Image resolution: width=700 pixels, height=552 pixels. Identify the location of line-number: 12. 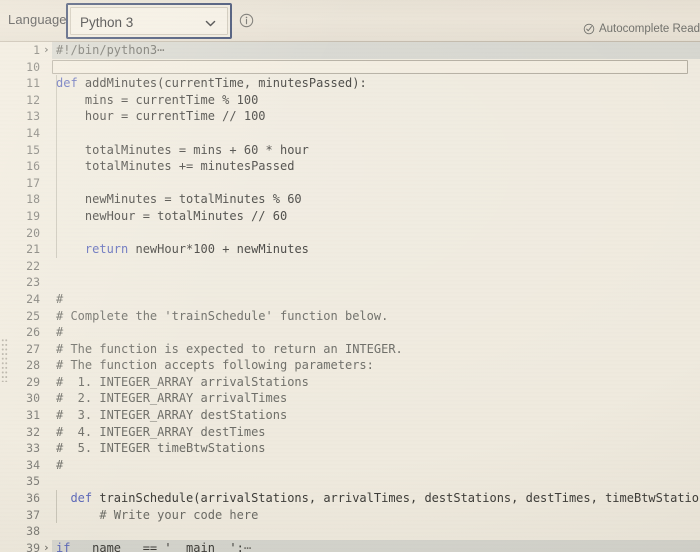
(33, 99).